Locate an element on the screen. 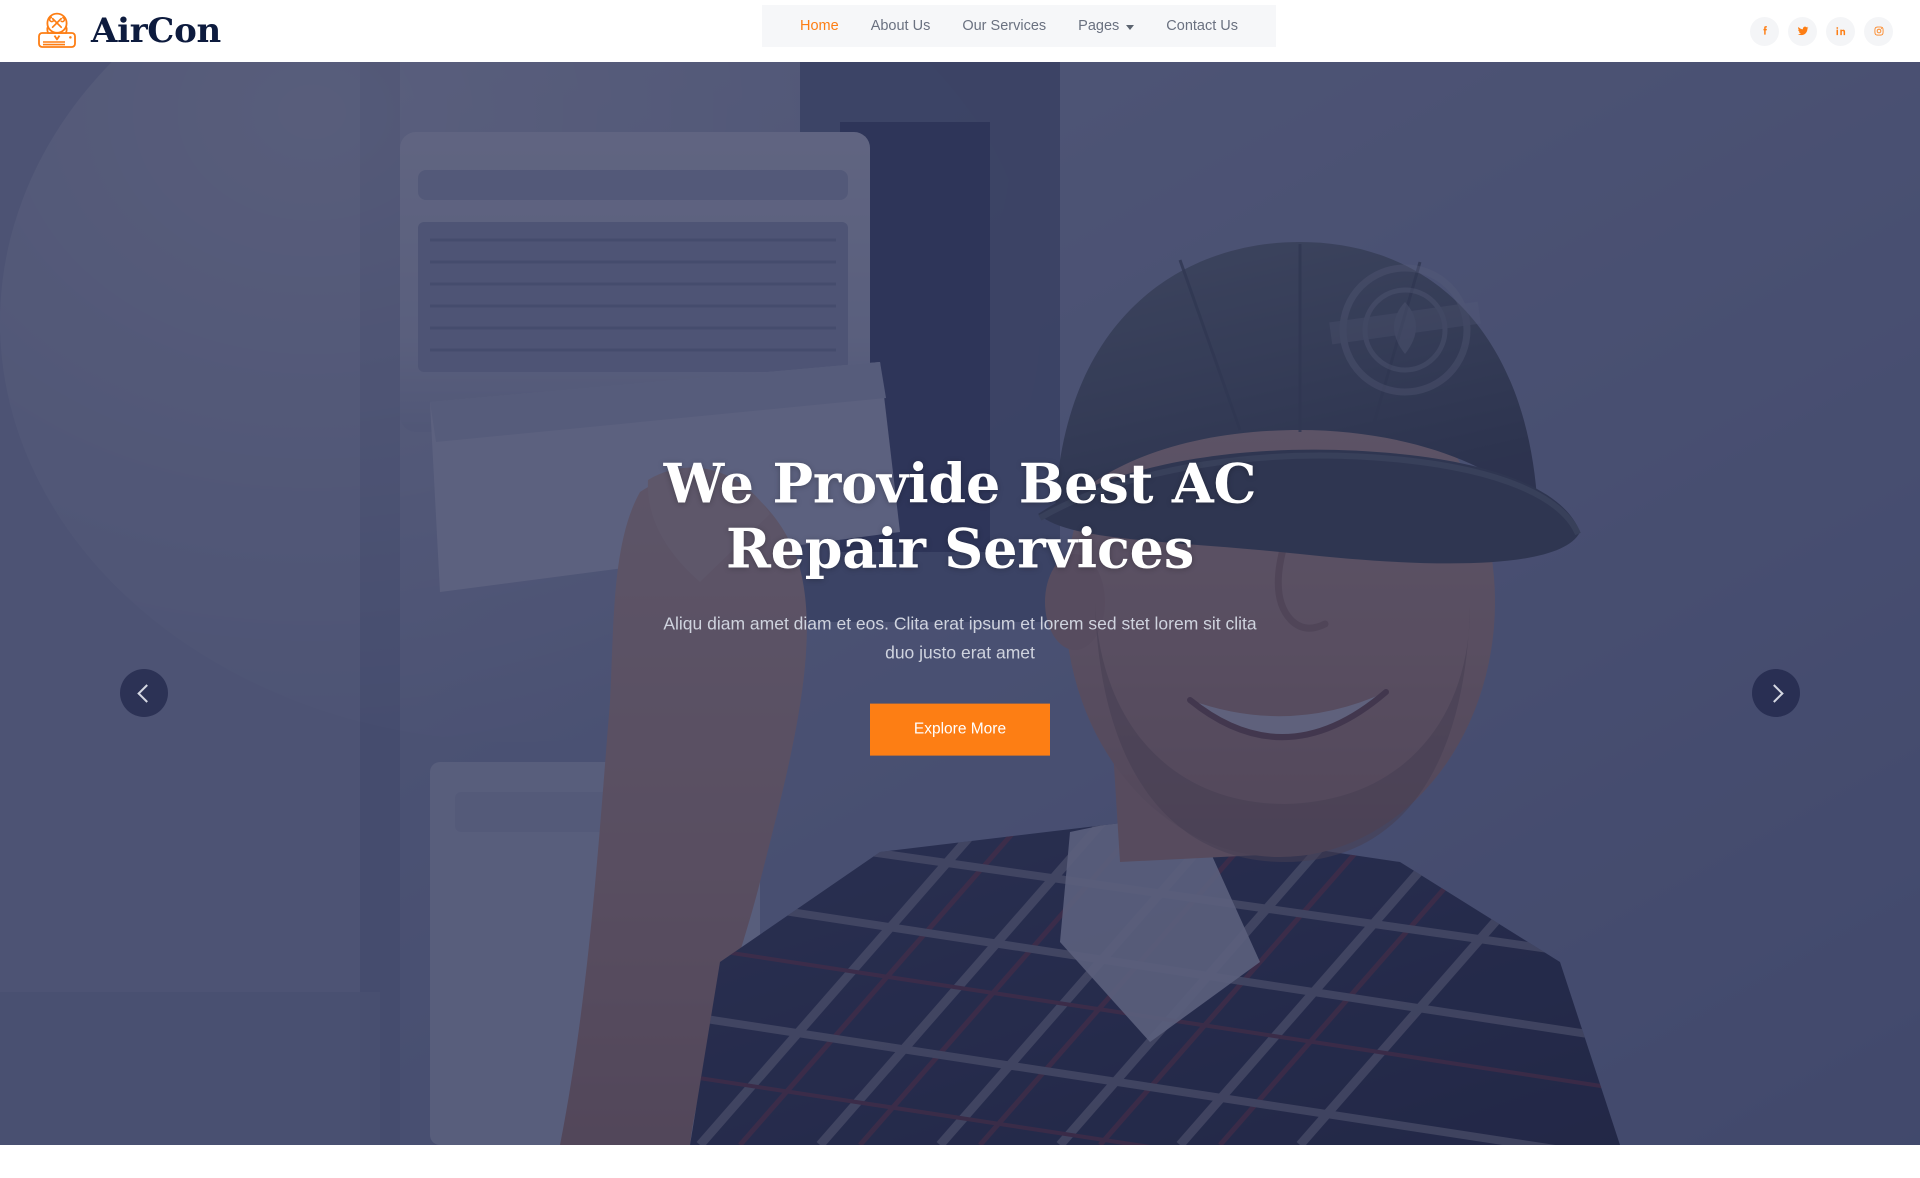 This screenshot has height=1178, width=1920. facebook-icon is located at coordinates (1765, 31).